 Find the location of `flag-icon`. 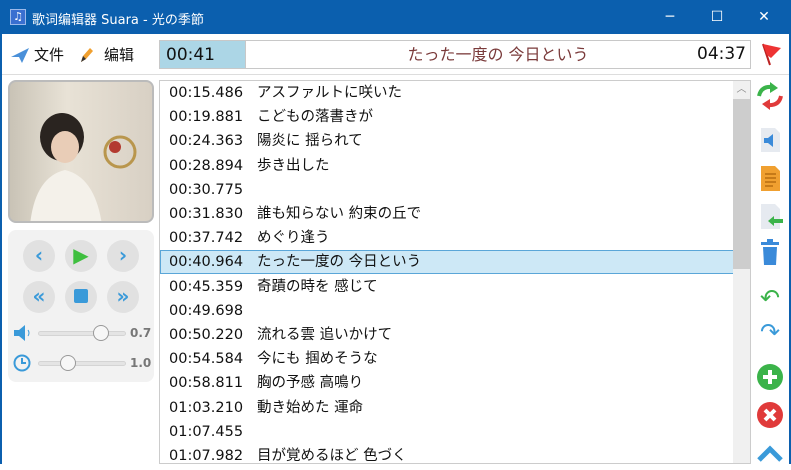

flag-icon is located at coordinates (771, 54).